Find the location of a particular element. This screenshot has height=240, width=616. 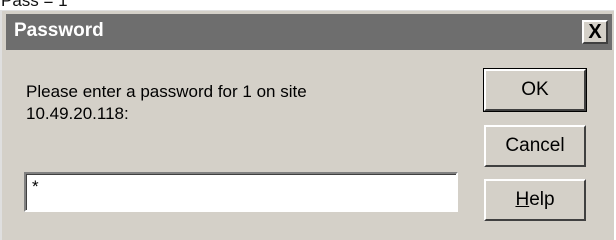

close-icon: X is located at coordinates (595, 32).